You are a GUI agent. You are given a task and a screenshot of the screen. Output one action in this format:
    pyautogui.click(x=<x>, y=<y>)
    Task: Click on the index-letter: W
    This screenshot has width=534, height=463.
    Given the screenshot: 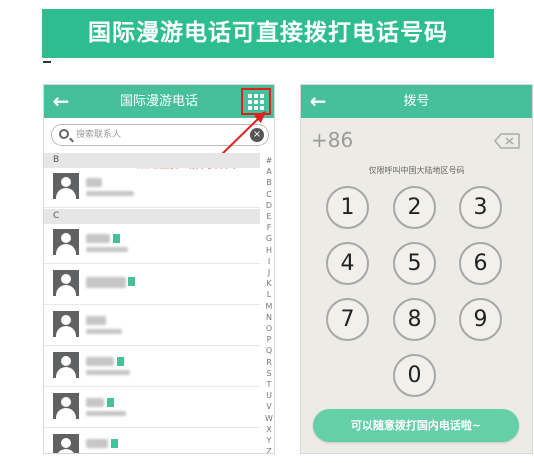 What is the action you would take?
    pyautogui.click(x=269, y=418)
    